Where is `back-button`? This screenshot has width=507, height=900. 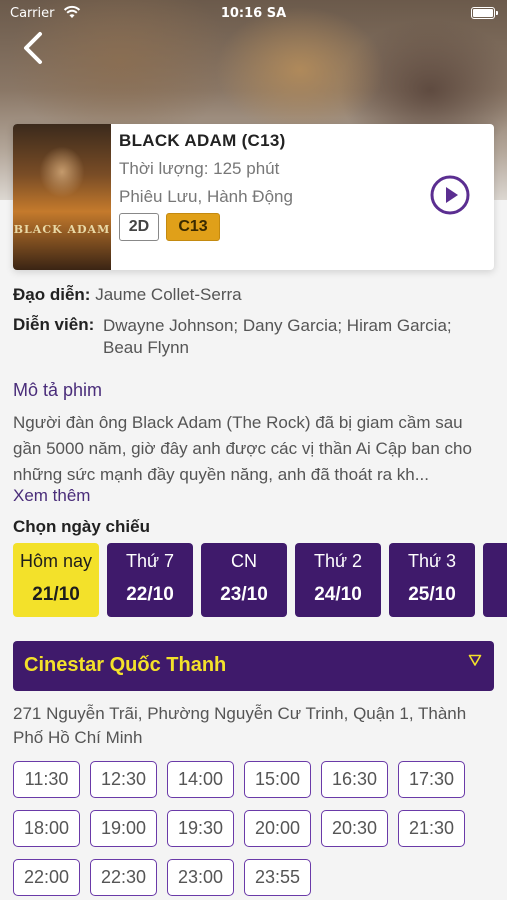
back-button is located at coordinates (34, 48).